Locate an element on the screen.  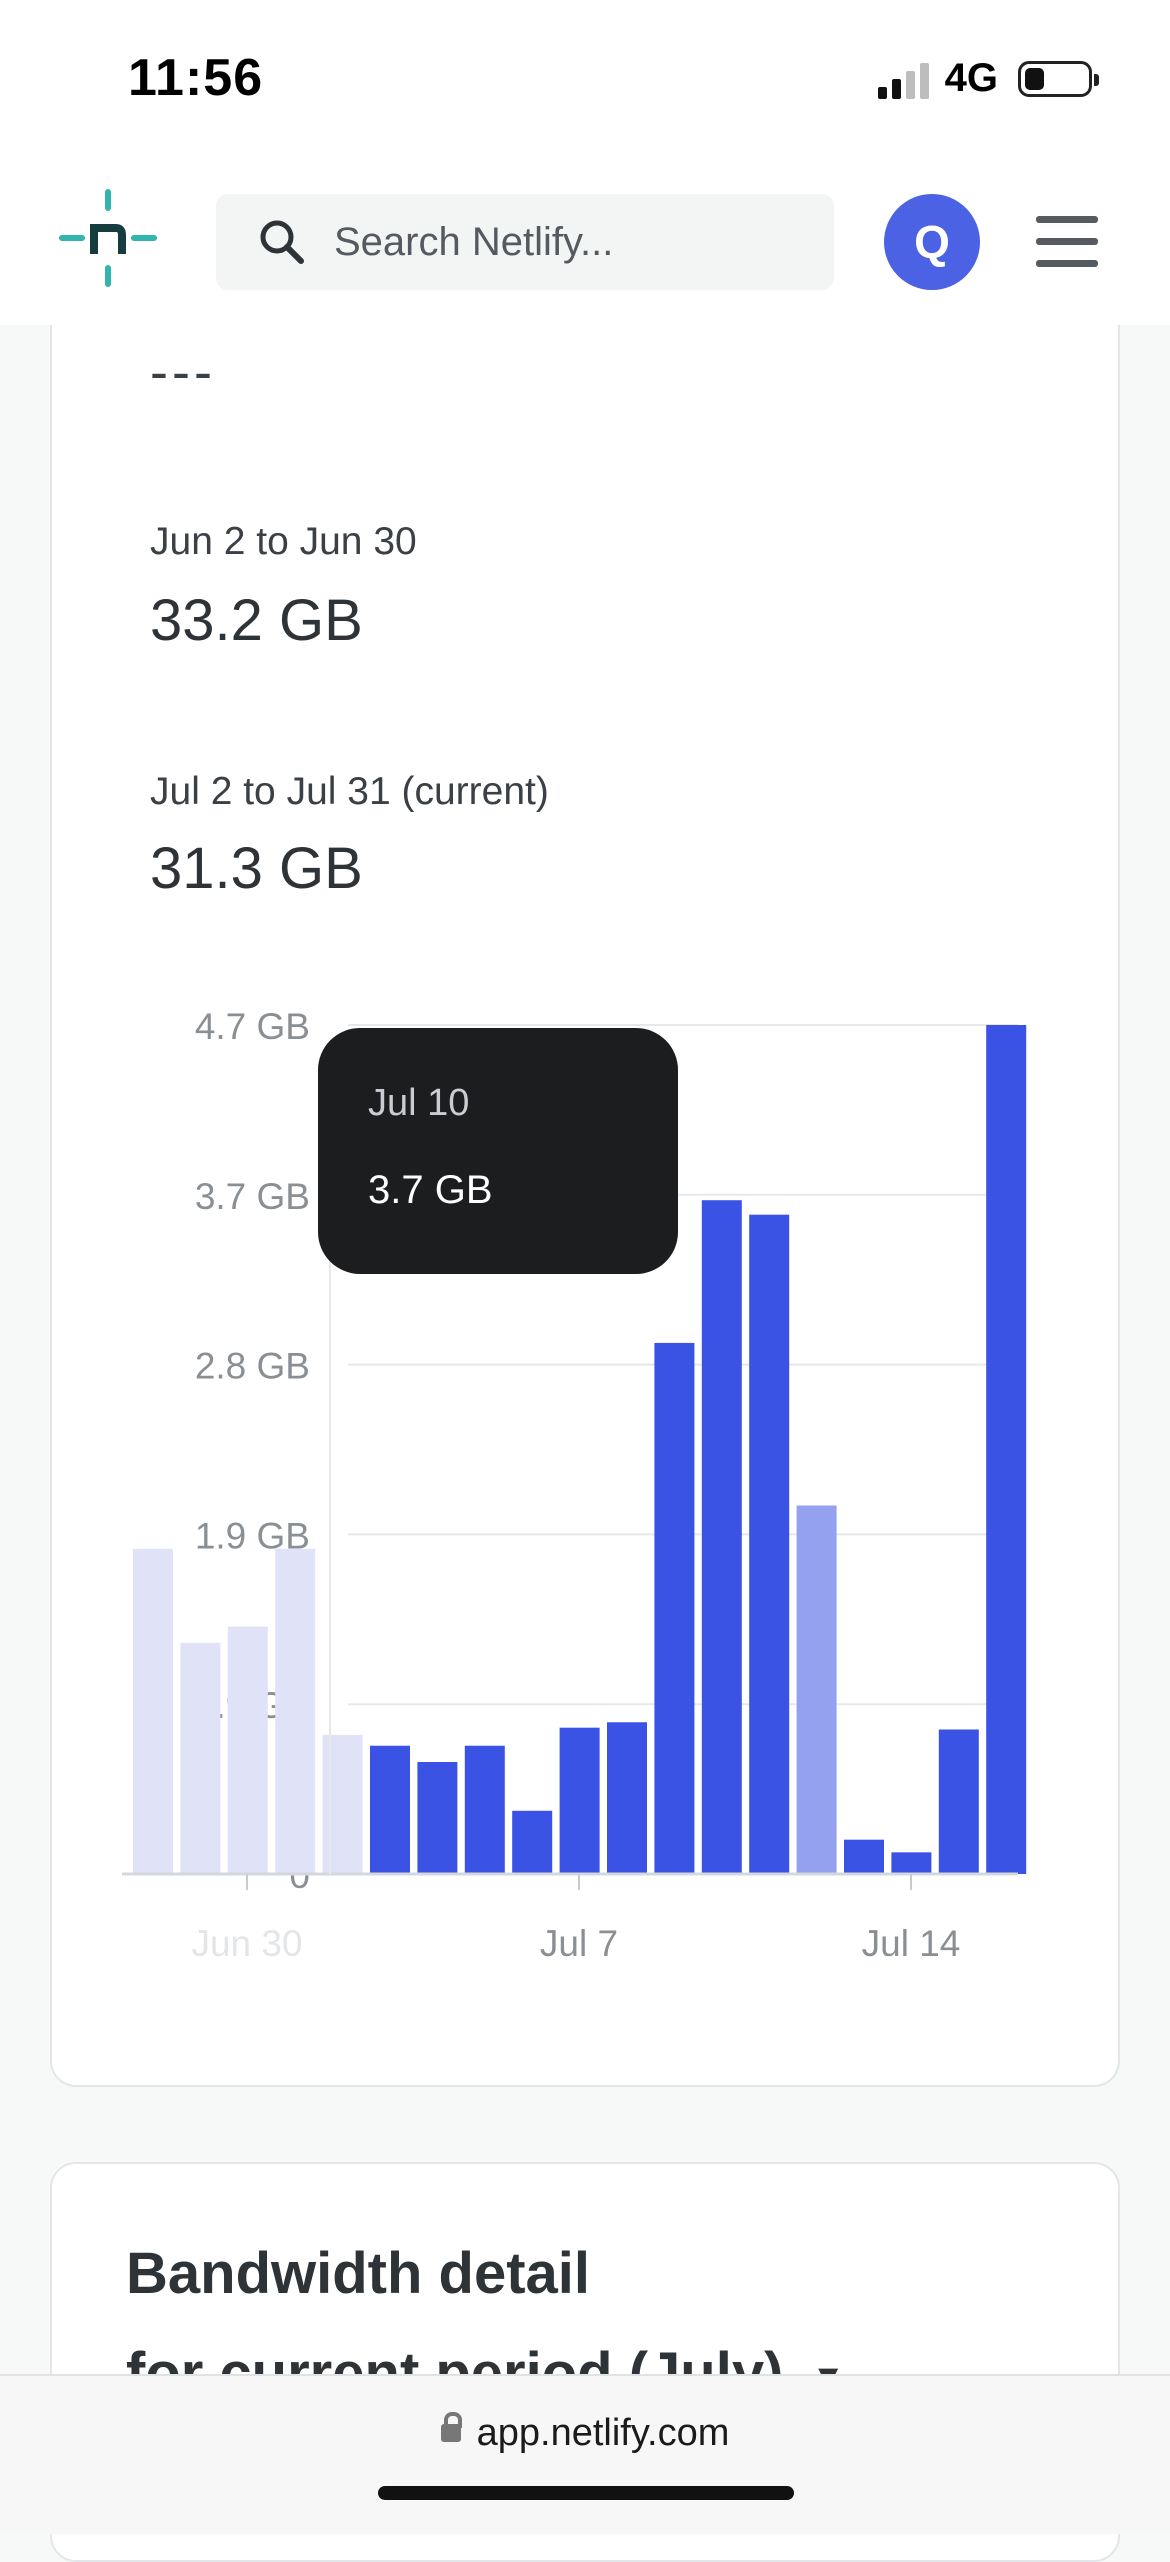
x-tick-label: Jun 30 is located at coordinates (246, 1943).